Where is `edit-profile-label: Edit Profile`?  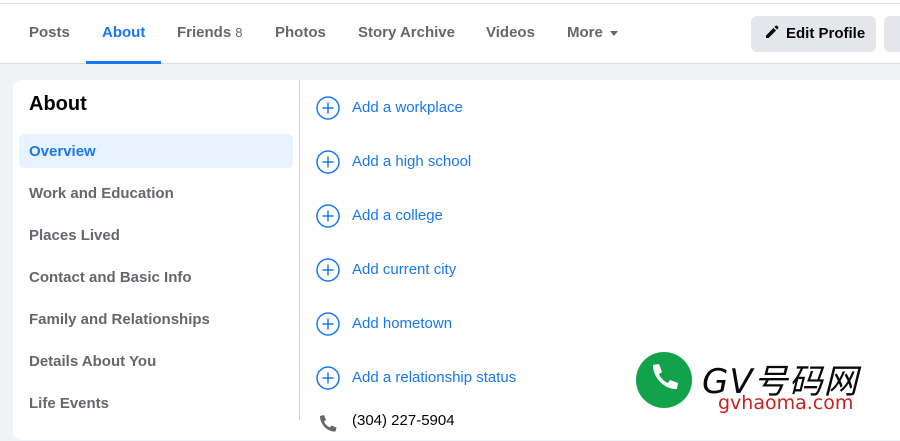
edit-profile-label: Edit Profile is located at coordinates (826, 33).